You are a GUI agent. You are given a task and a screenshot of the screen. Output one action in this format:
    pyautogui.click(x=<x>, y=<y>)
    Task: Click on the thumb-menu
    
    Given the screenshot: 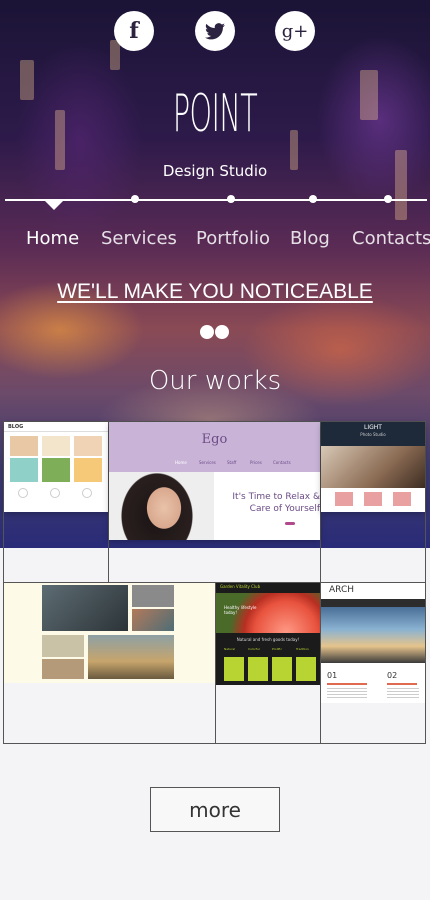 What is the action you would take?
    pyautogui.click(x=373, y=603)
    